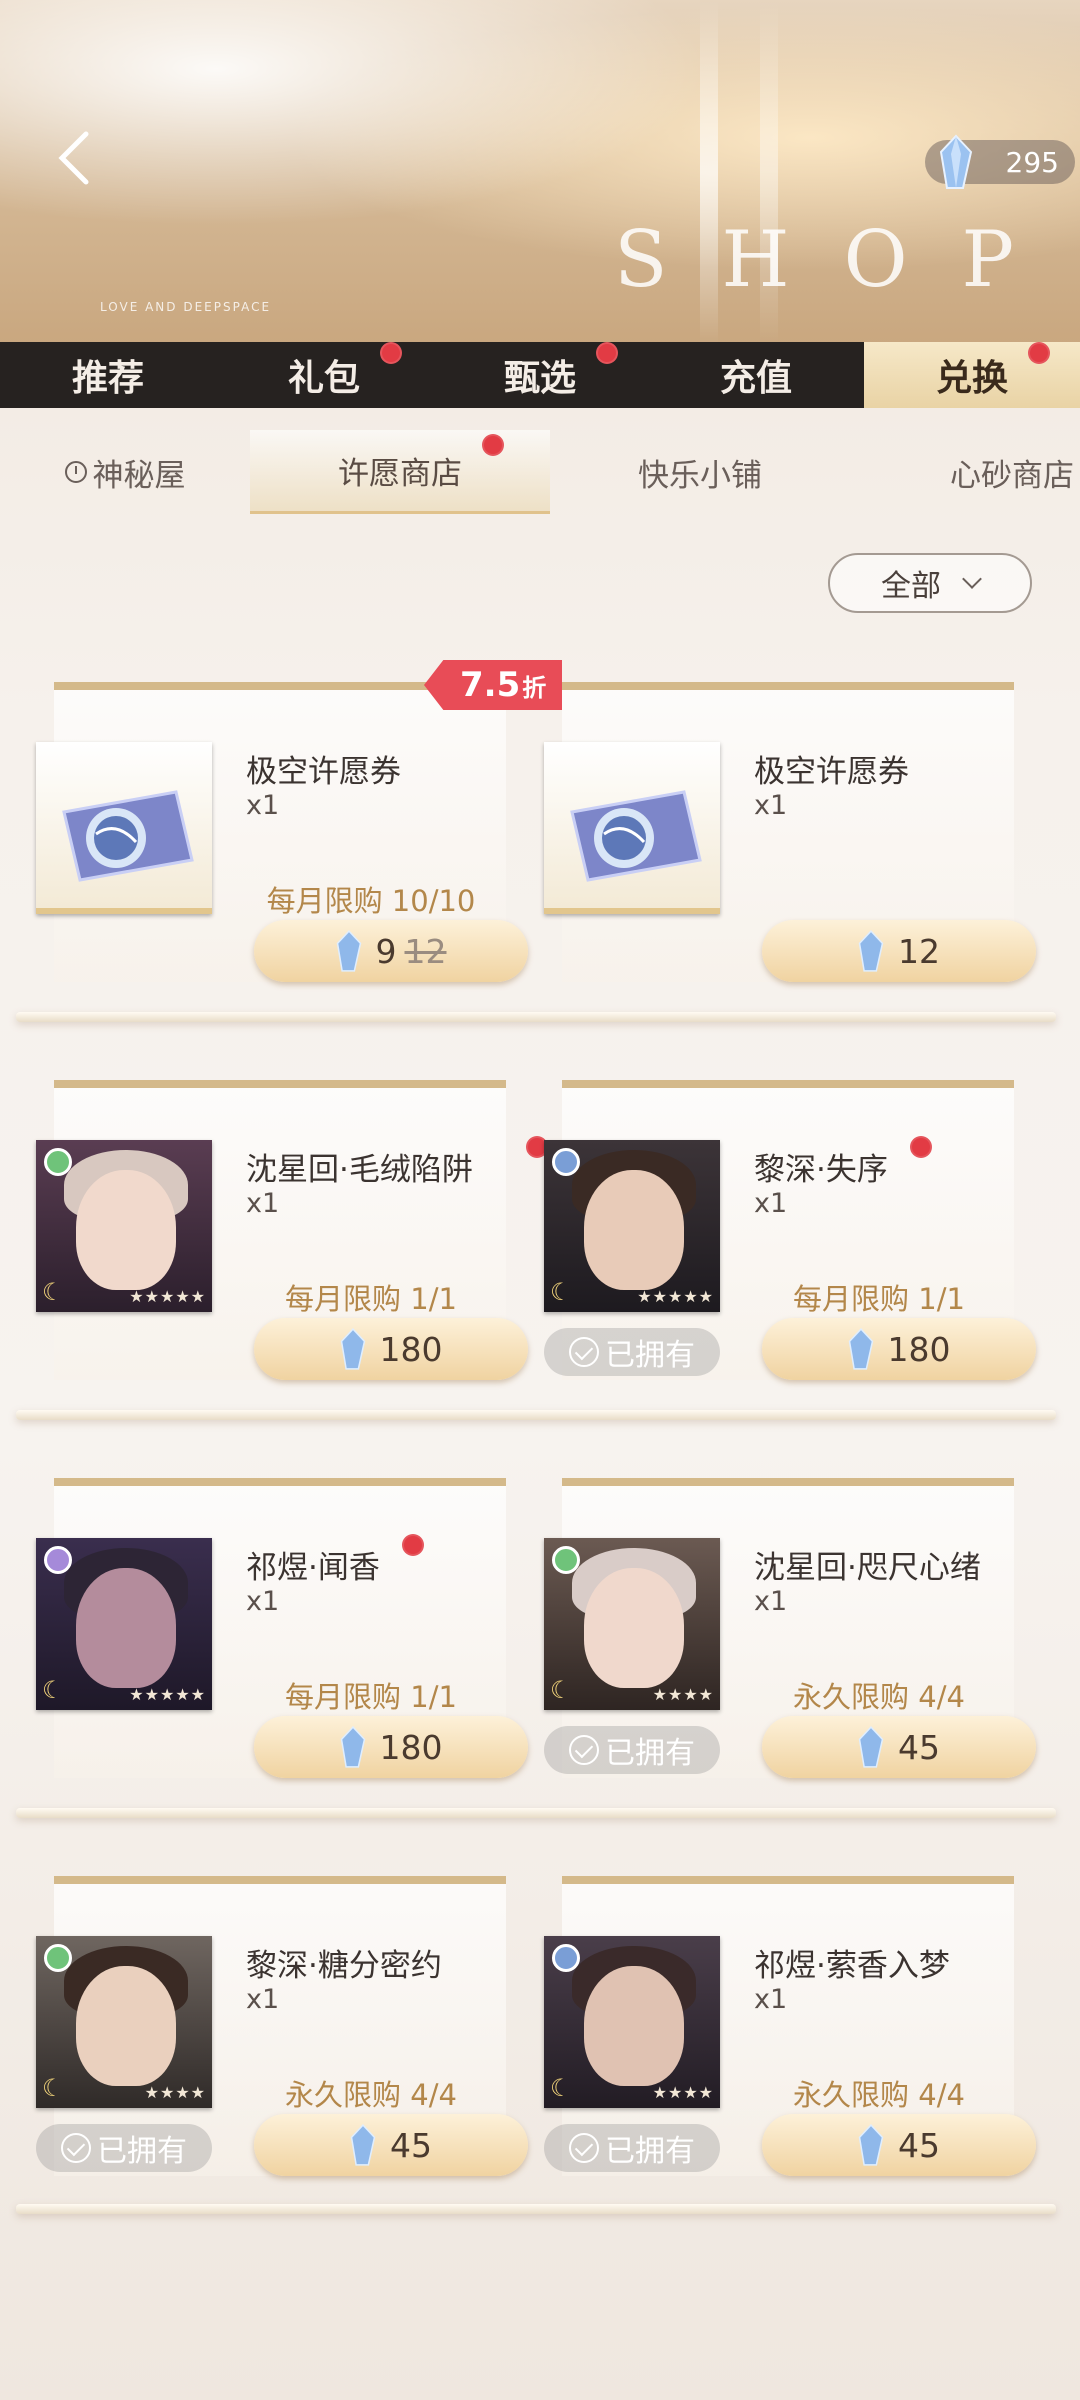  I want to click on tab-label: 甄选, so click(539, 378).